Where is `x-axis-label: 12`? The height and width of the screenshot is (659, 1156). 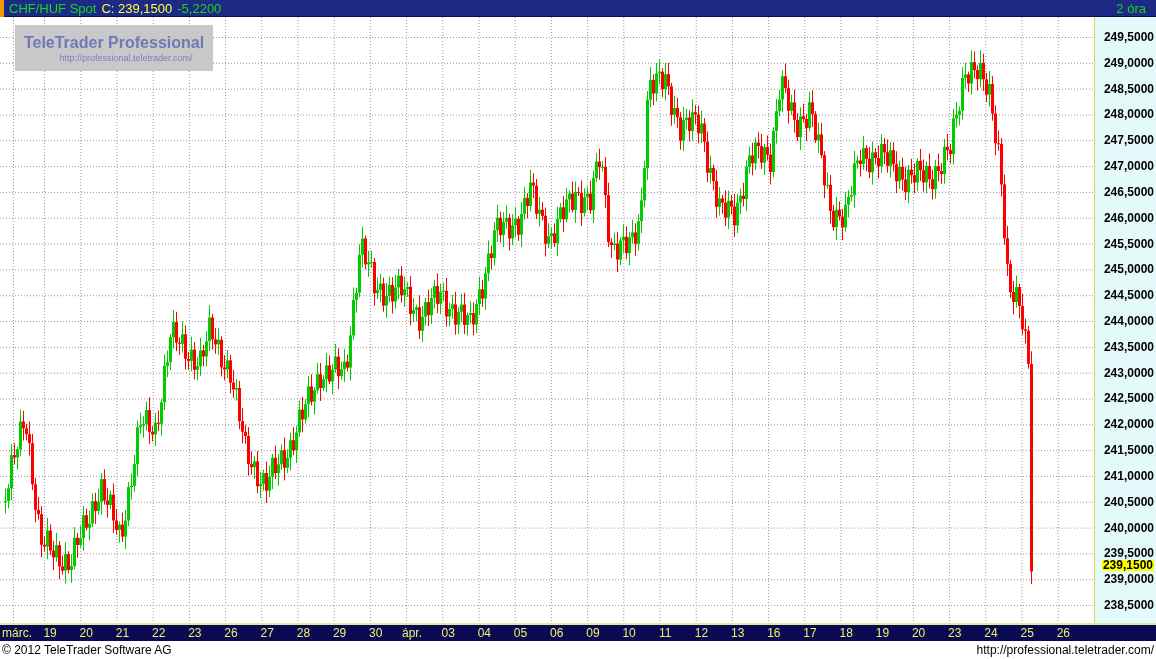 x-axis-label: 12 is located at coordinates (701, 633).